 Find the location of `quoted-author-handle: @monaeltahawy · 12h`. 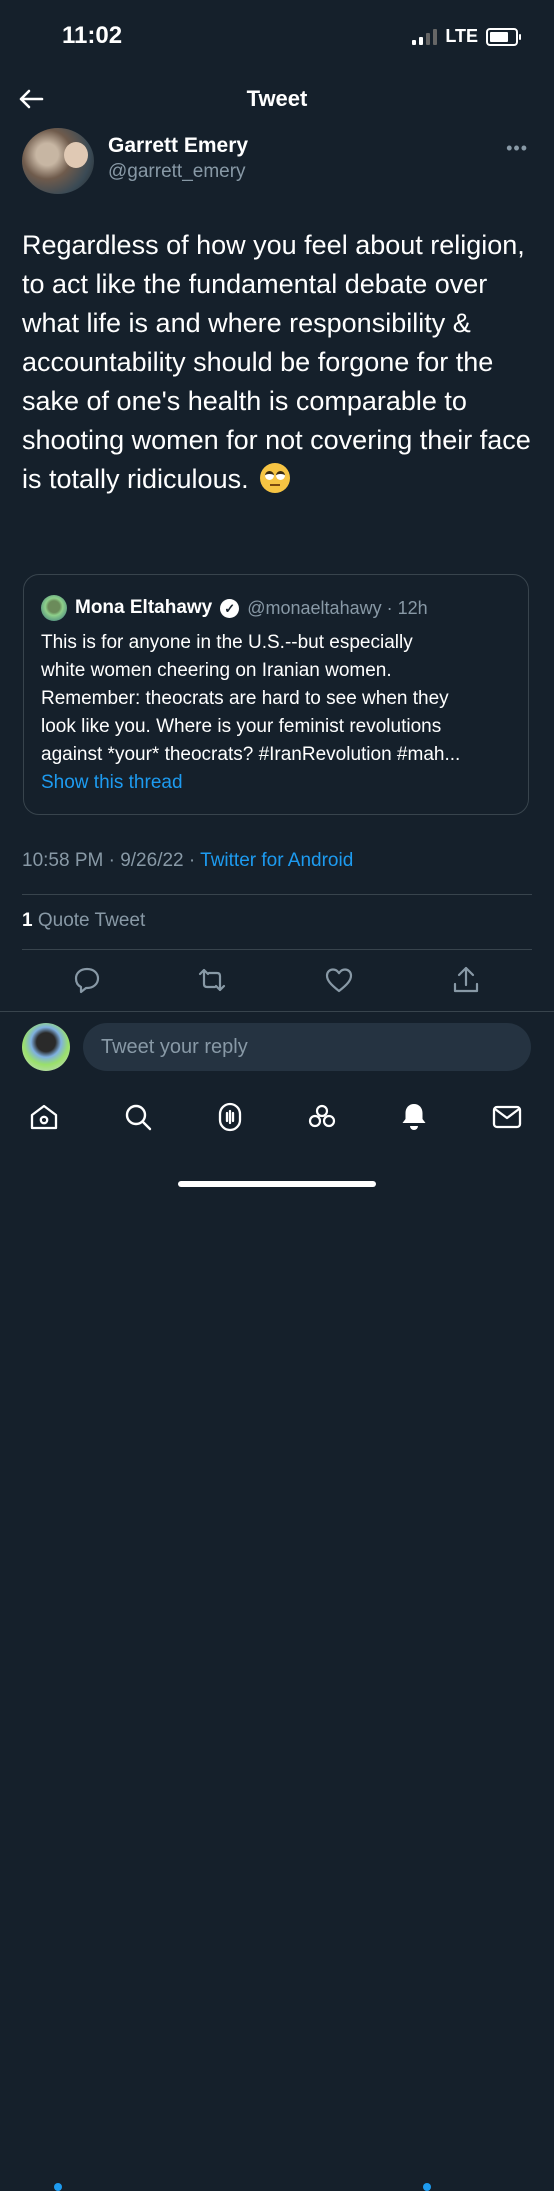

quoted-author-handle: @monaeltahawy · 12h is located at coordinates (337, 607).